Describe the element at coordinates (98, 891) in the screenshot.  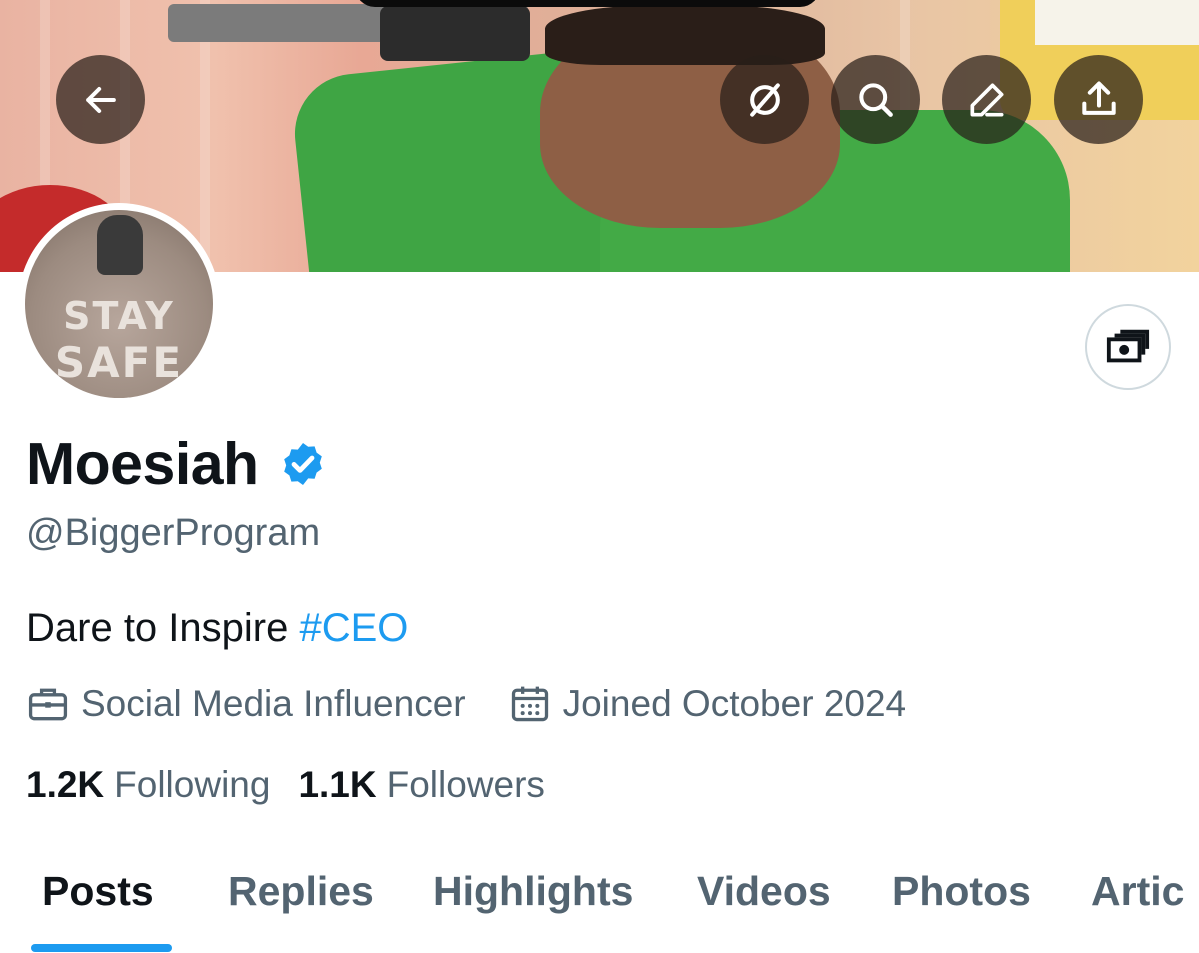
I see `tab-posts: Posts` at that location.